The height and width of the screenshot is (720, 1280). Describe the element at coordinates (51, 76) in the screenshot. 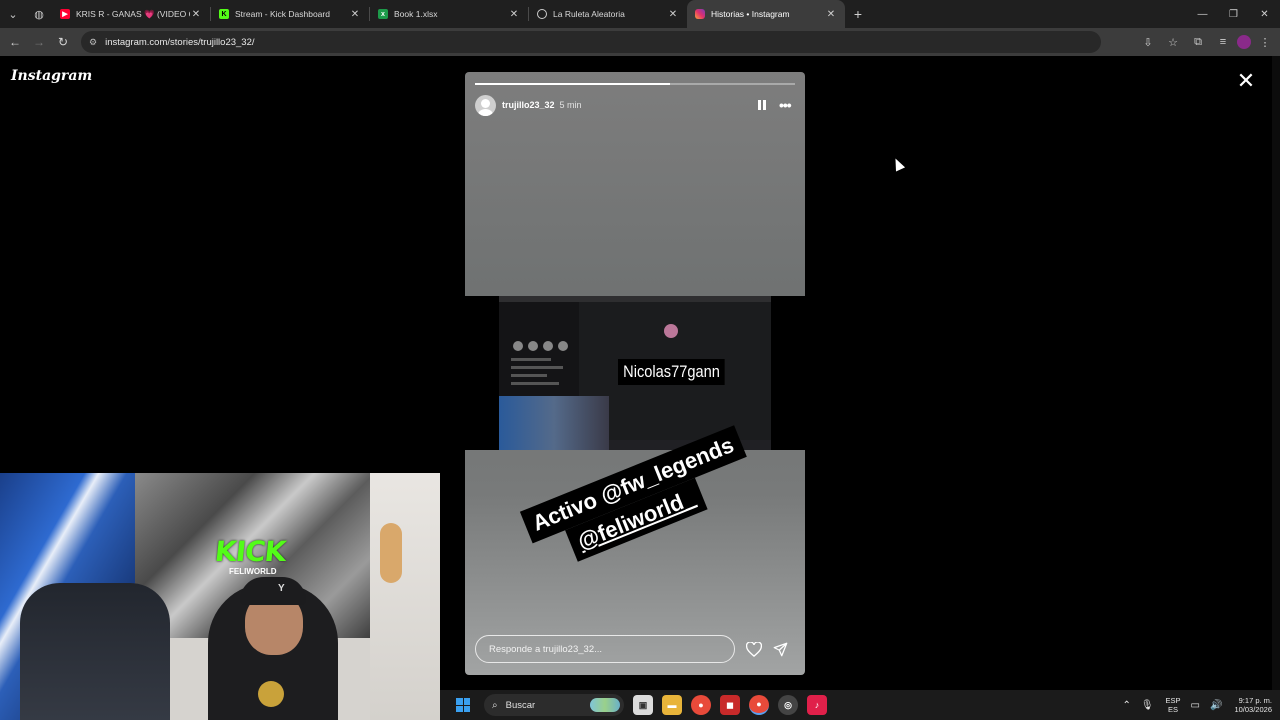

I see `instagram-logo: Instagram` at that location.